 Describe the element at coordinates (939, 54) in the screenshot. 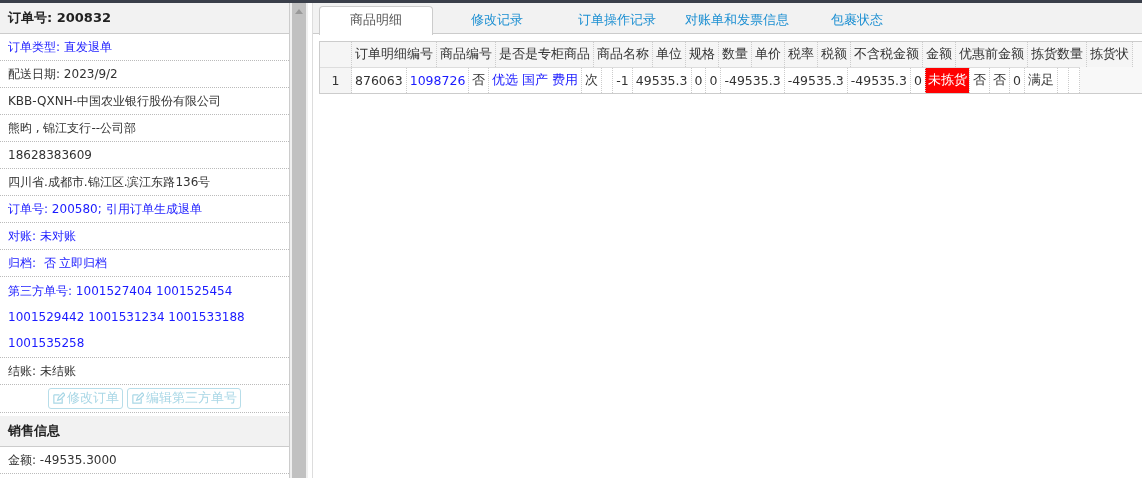

I see `column-header: 金额` at that location.